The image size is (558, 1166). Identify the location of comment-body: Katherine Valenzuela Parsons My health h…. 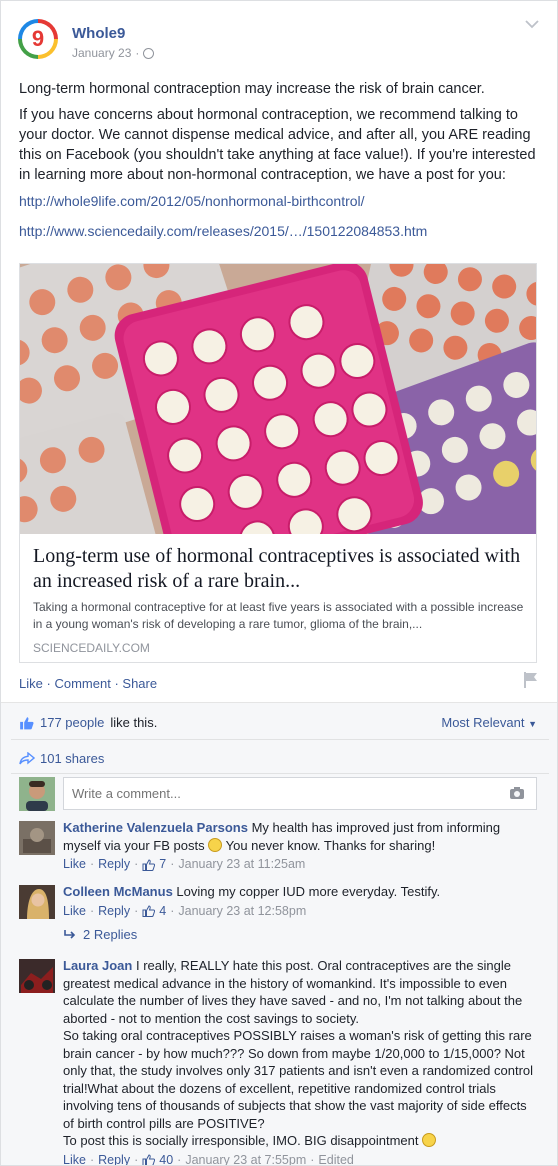
(301, 846).